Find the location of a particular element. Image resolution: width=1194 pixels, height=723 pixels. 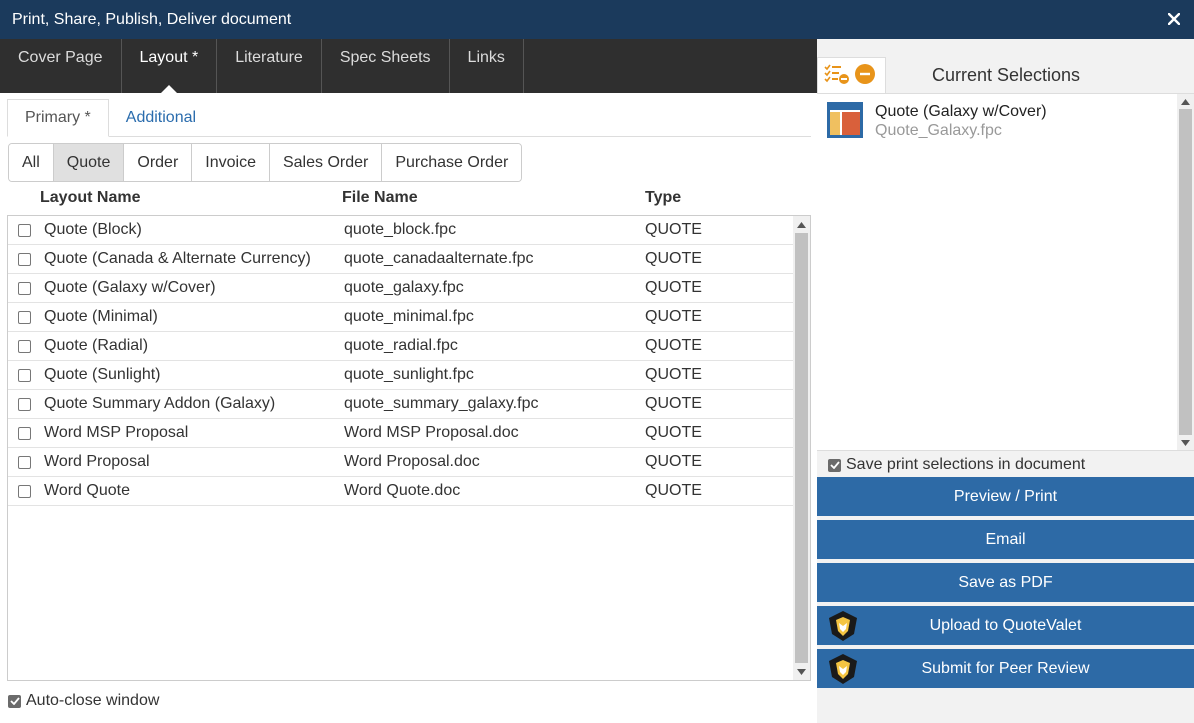

row-layout-name: Quote (Block) is located at coordinates (93, 229).